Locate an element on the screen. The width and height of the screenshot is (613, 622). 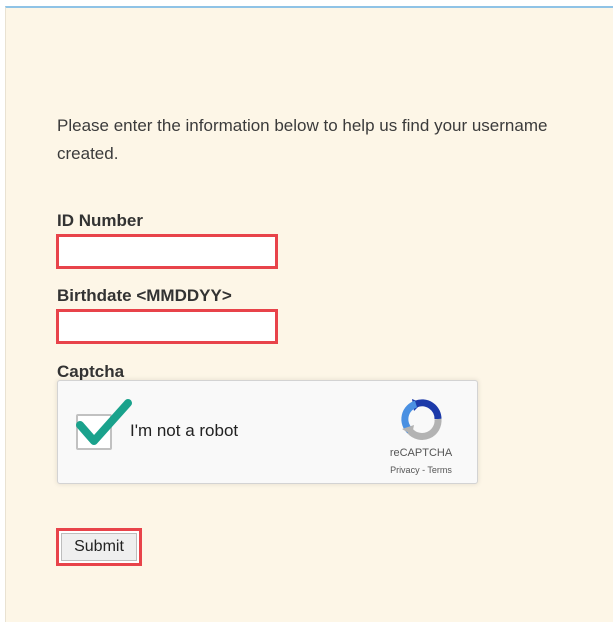
recaptcha-logo-icon is located at coordinates (421, 419).